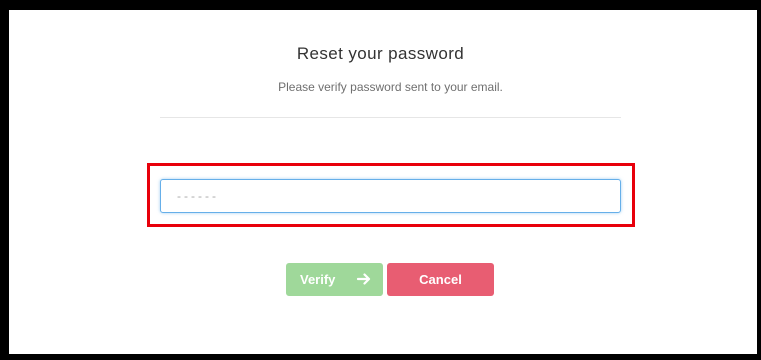 The height and width of the screenshot is (360, 761). I want to click on verify-button: Verify, so click(334, 279).